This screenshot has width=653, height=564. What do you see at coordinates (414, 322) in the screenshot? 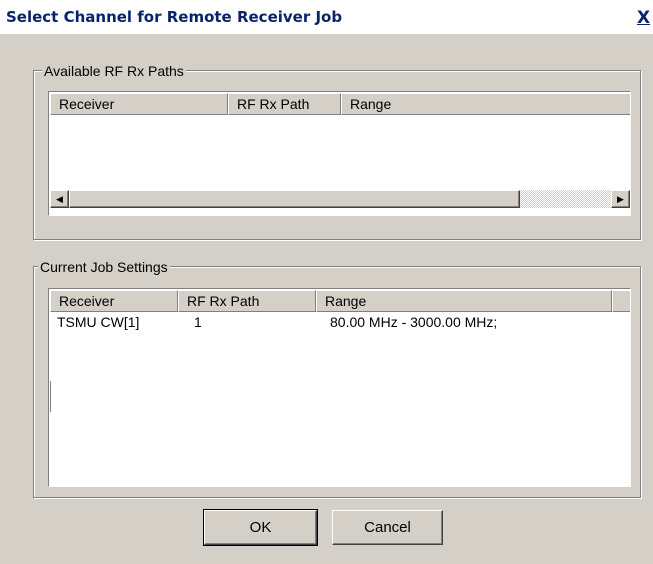
I see `row-range: 80.00 MHz - 3000.00 MHz;` at bounding box center [414, 322].